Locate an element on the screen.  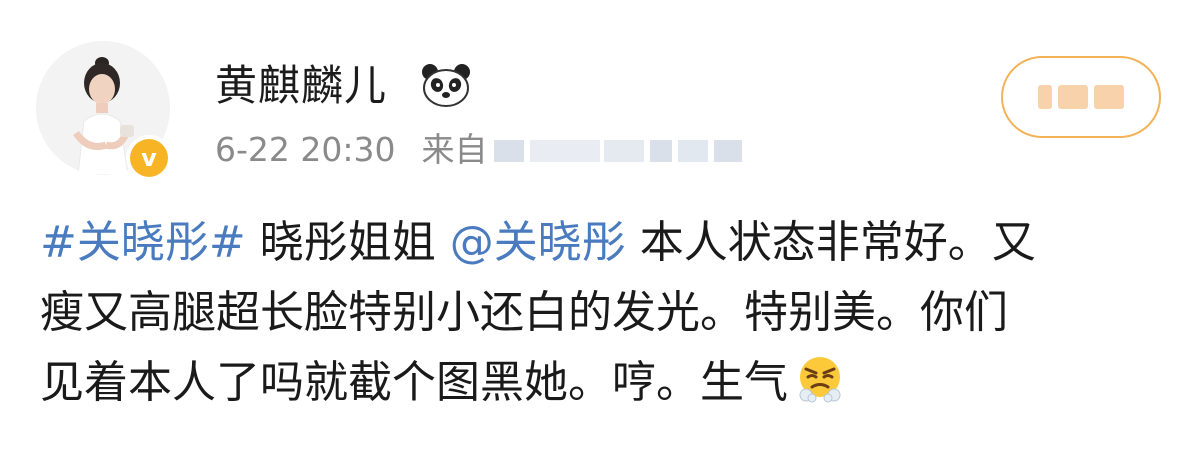
verified-badge: v is located at coordinates (149, 158).